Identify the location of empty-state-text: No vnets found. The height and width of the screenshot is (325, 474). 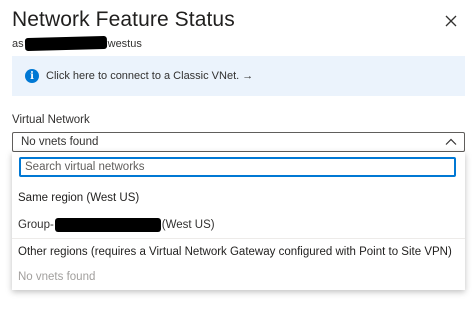
(57, 277).